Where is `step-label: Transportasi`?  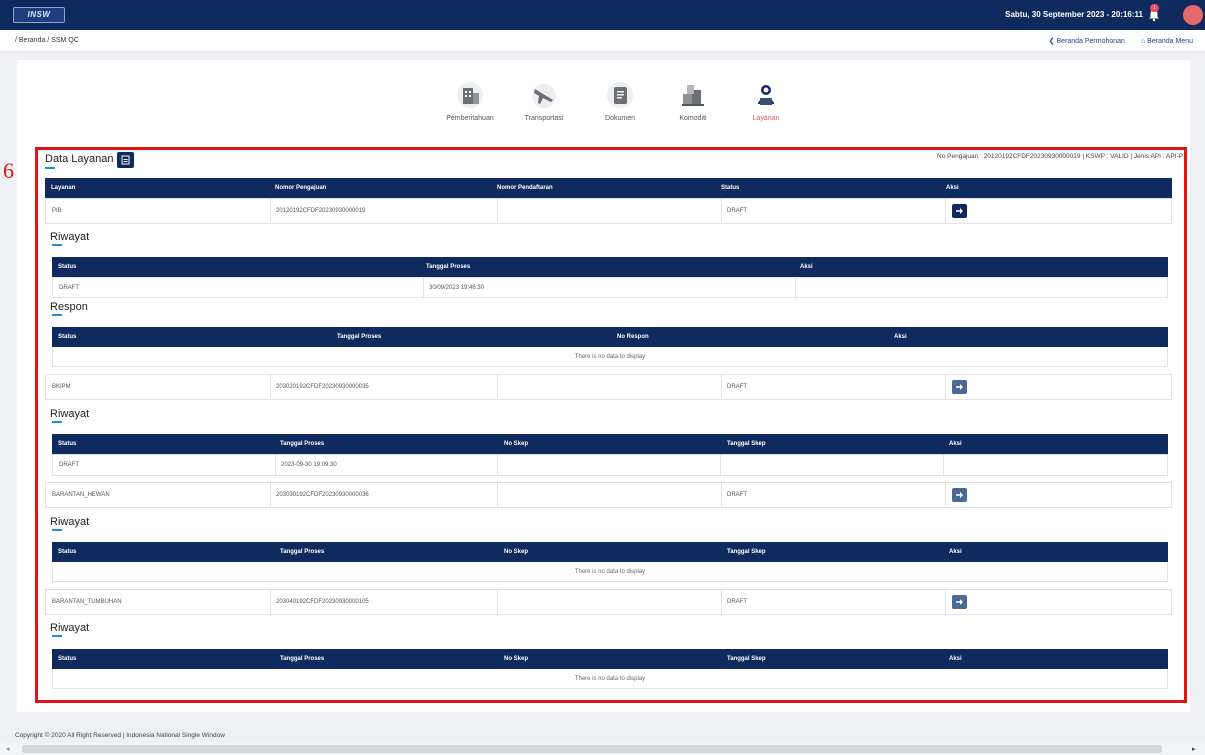 step-label: Transportasi is located at coordinates (544, 118).